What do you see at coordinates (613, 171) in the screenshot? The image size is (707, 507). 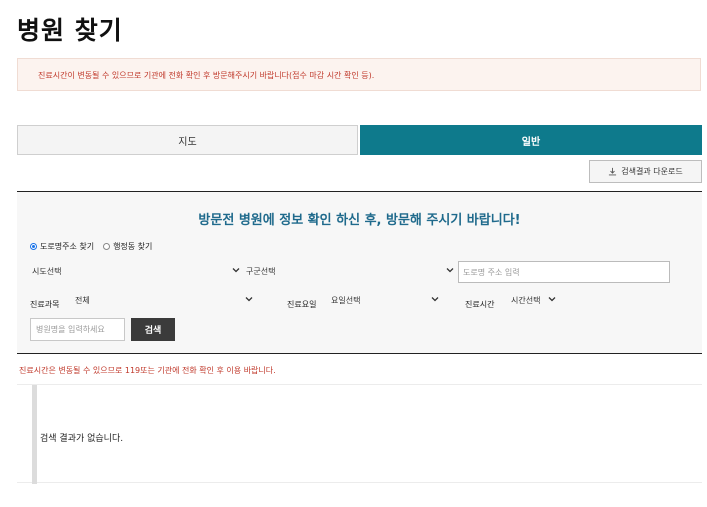 I see `download-icon` at bounding box center [613, 171].